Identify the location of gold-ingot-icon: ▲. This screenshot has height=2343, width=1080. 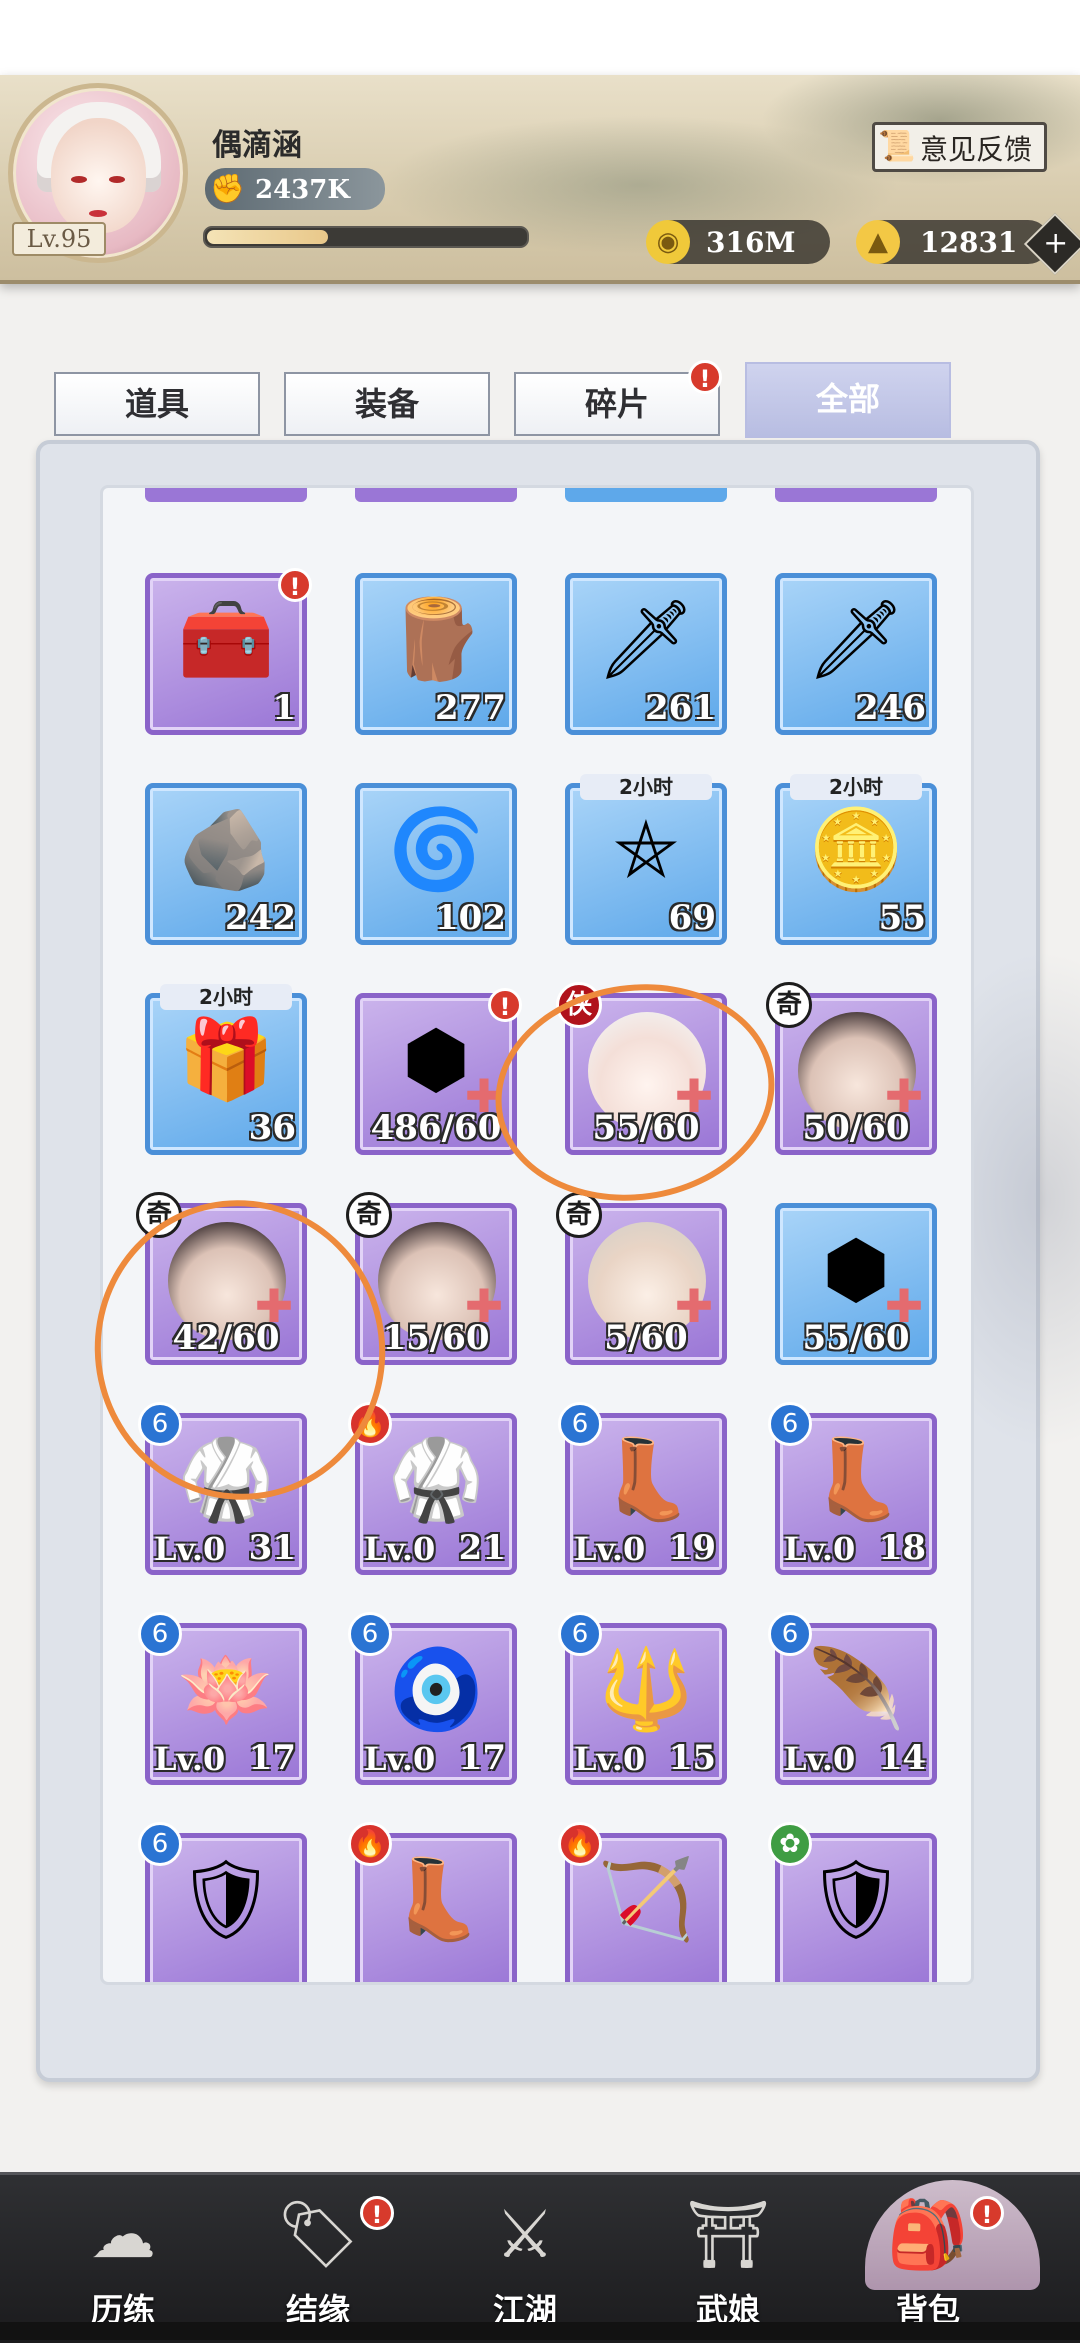
(878, 242).